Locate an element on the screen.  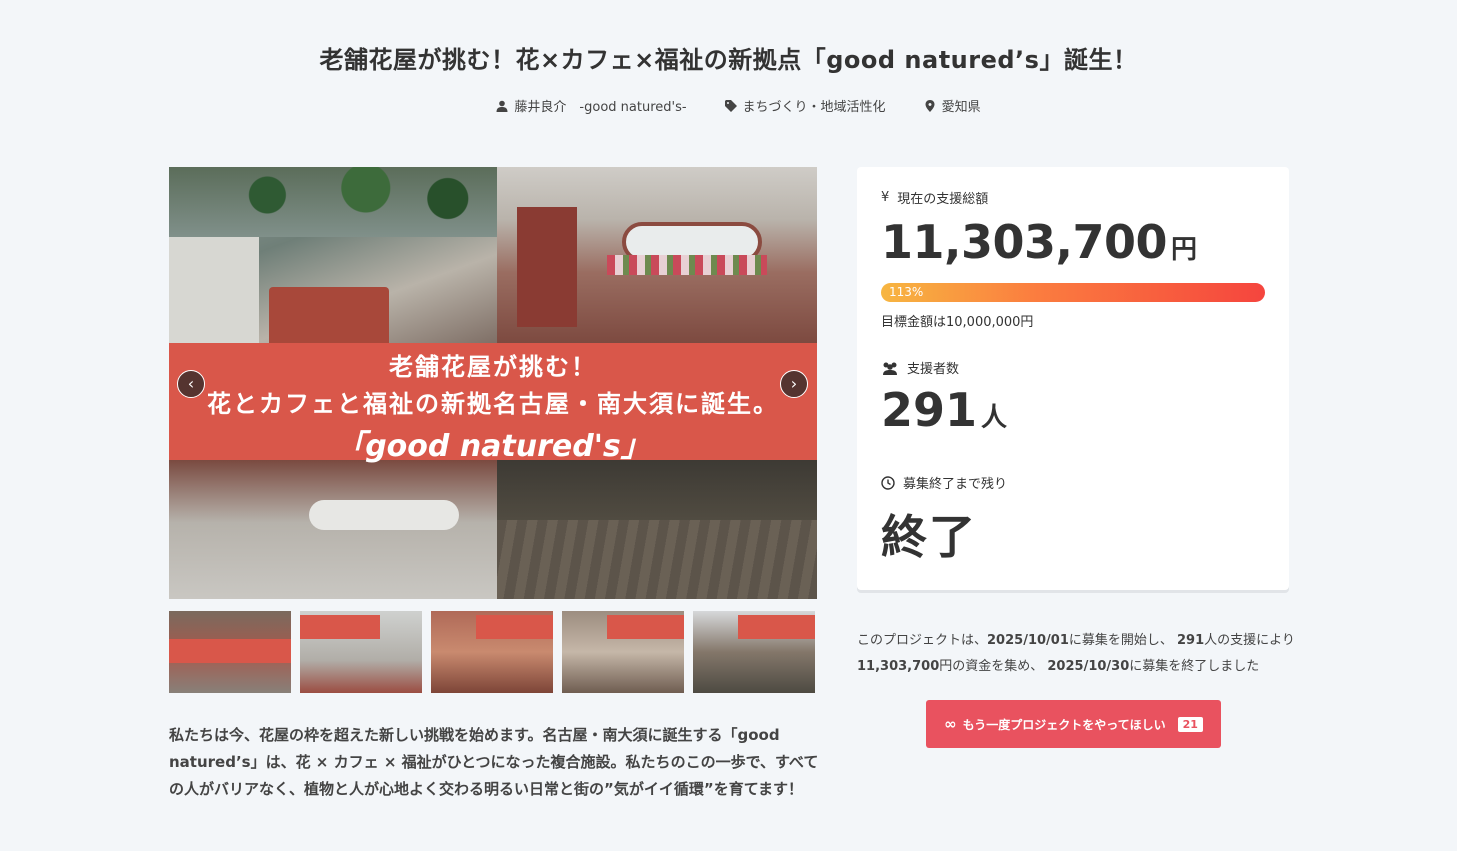
summary-backers: 291 is located at coordinates (1191, 640).